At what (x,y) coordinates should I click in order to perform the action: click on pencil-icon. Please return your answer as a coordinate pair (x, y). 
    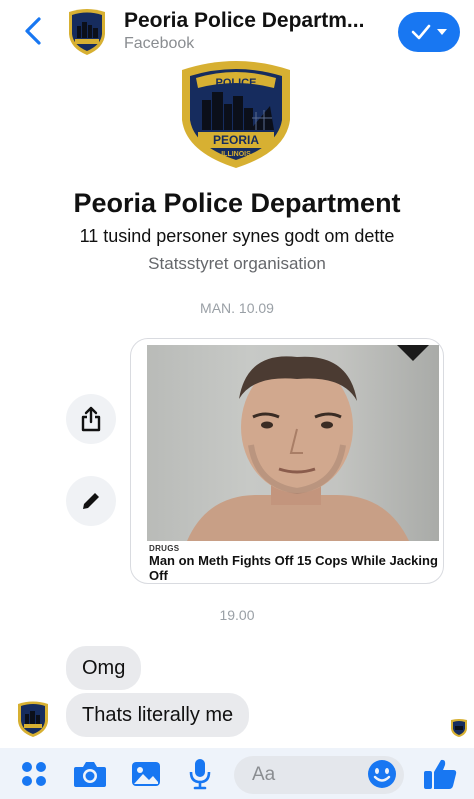
    Looking at the image, I should click on (91, 501).